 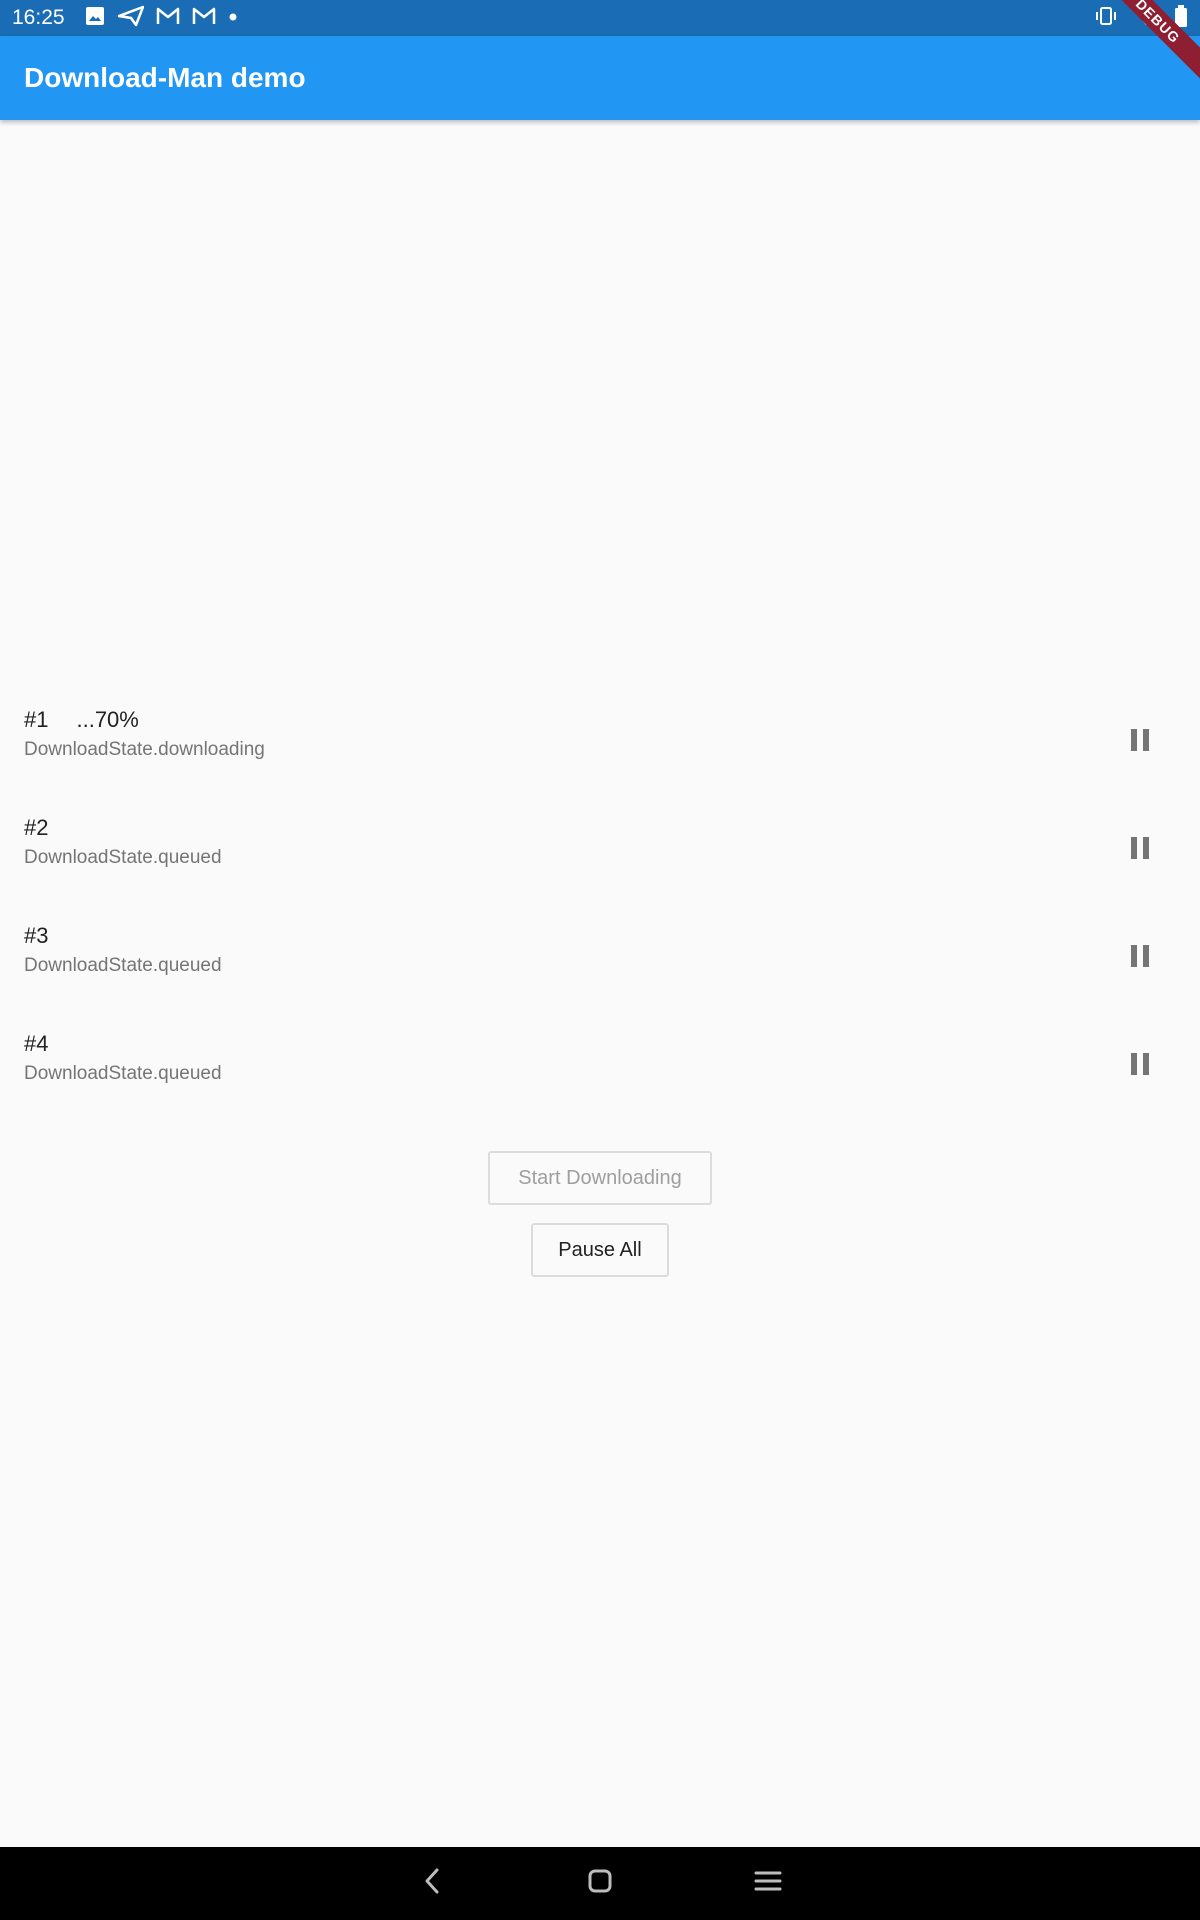 What do you see at coordinates (233, 18) in the screenshot?
I see `dot-icon` at bounding box center [233, 18].